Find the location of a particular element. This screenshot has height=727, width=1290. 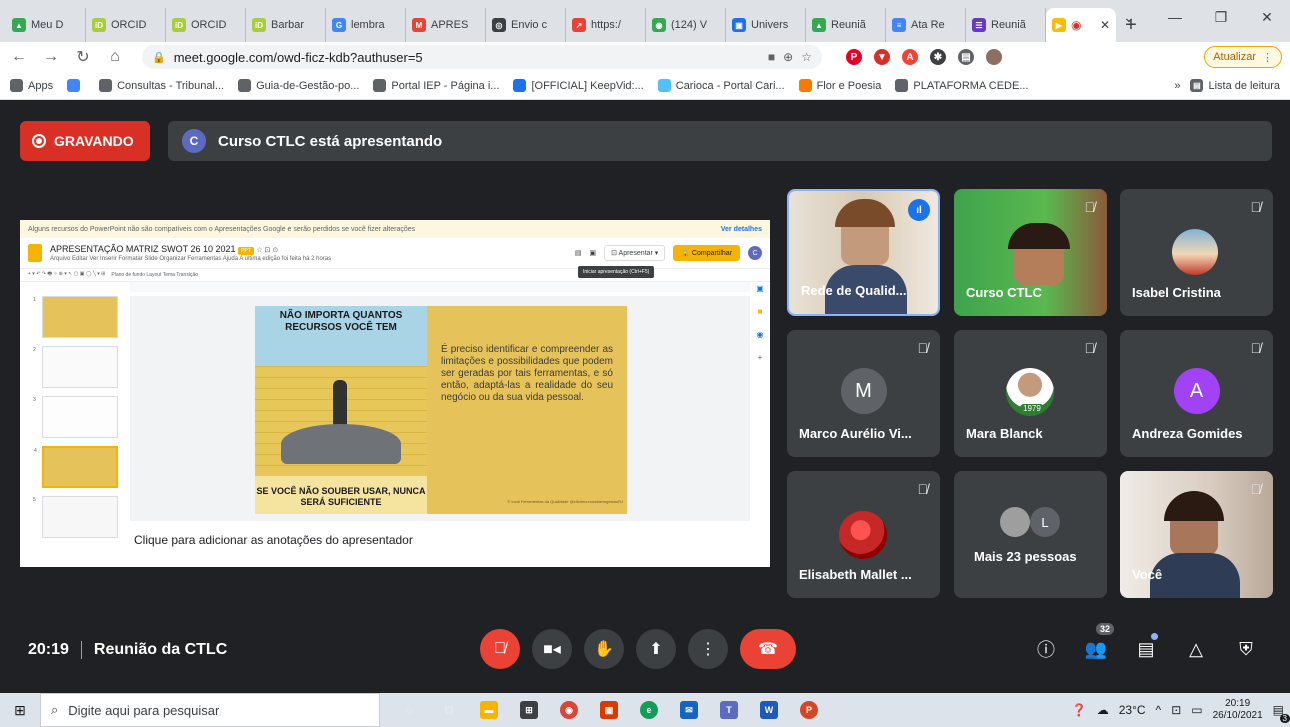

restore-button: ❐ is located at coordinates (1221, 17).